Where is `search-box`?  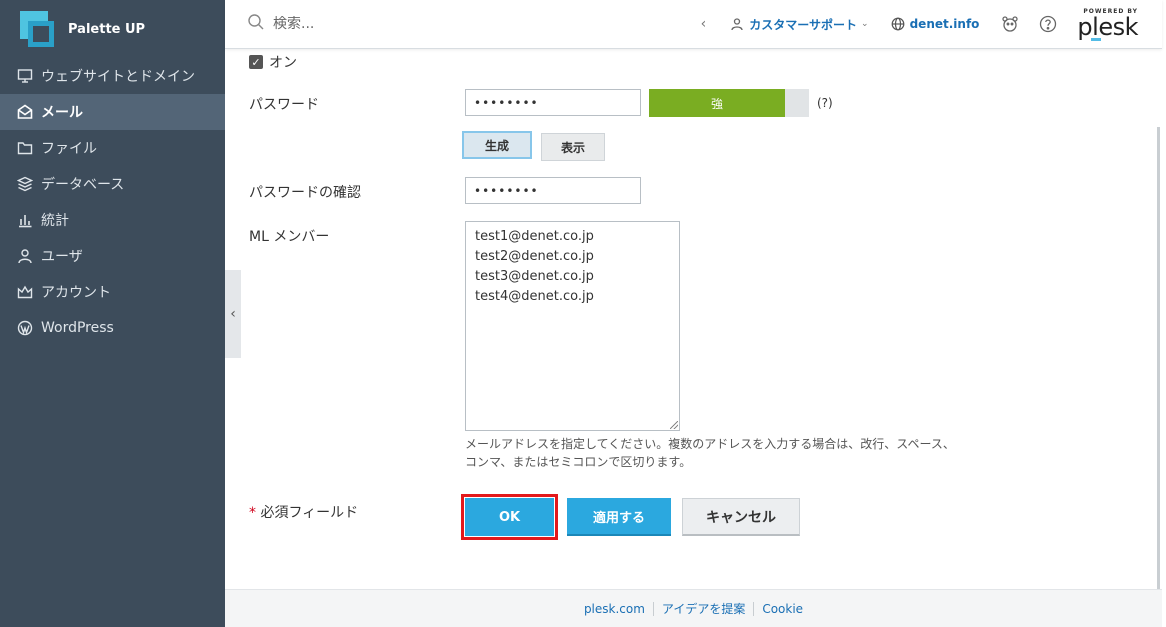
search-box is located at coordinates (467, 24).